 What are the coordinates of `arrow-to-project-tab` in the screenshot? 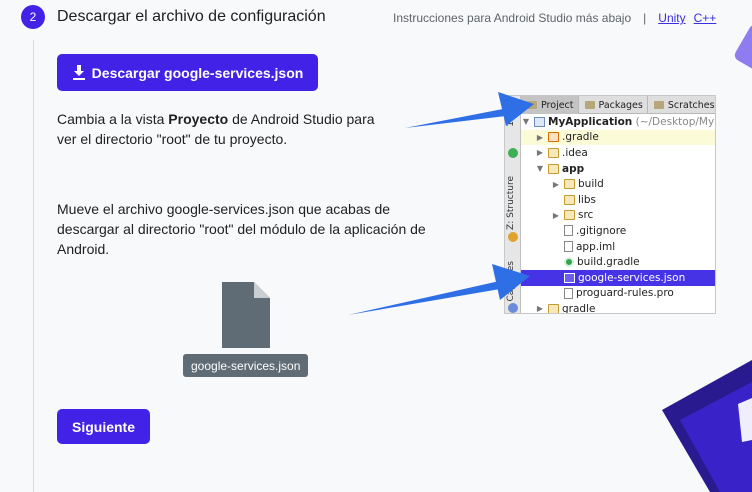 It's located at (469, 110).